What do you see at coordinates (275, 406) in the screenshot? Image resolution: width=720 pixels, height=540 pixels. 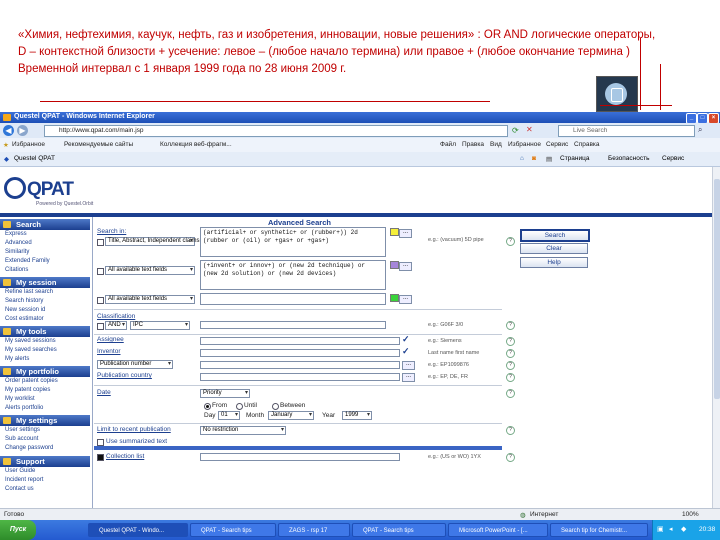 I see `radio-between` at bounding box center [275, 406].